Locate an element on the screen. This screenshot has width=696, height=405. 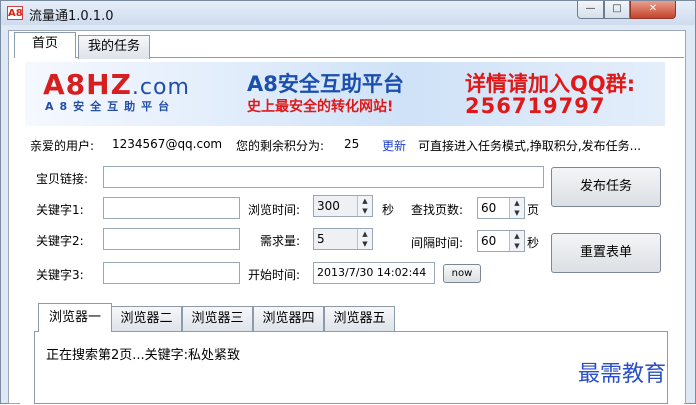
interval-label: 间隔时间: is located at coordinates (437, 243).